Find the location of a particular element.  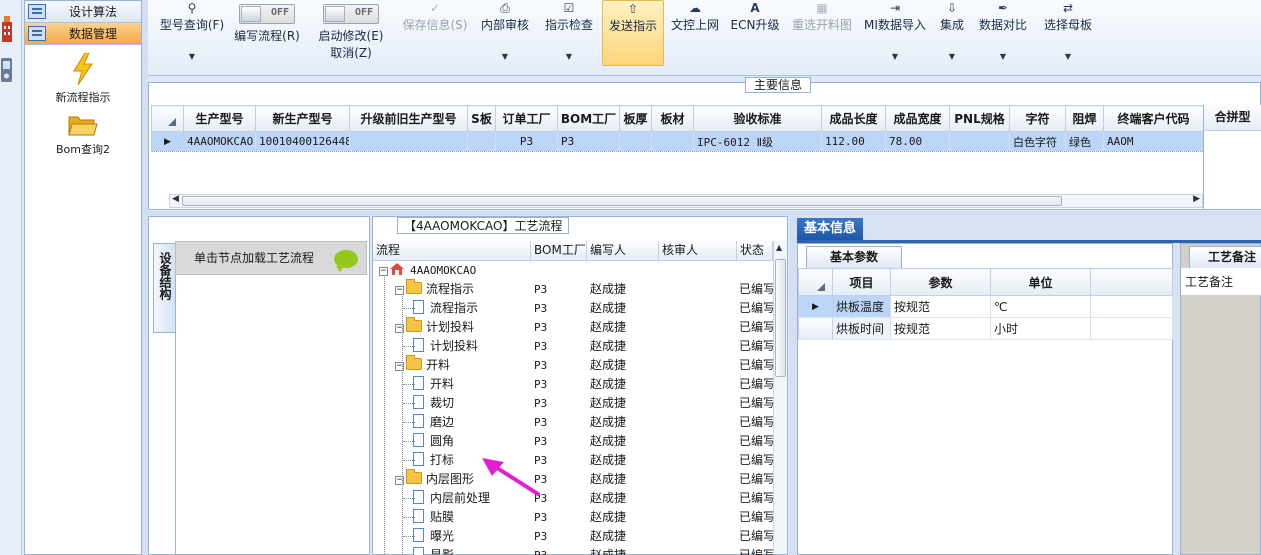

column-header: 编写人 is located at coordinates (623, 250).